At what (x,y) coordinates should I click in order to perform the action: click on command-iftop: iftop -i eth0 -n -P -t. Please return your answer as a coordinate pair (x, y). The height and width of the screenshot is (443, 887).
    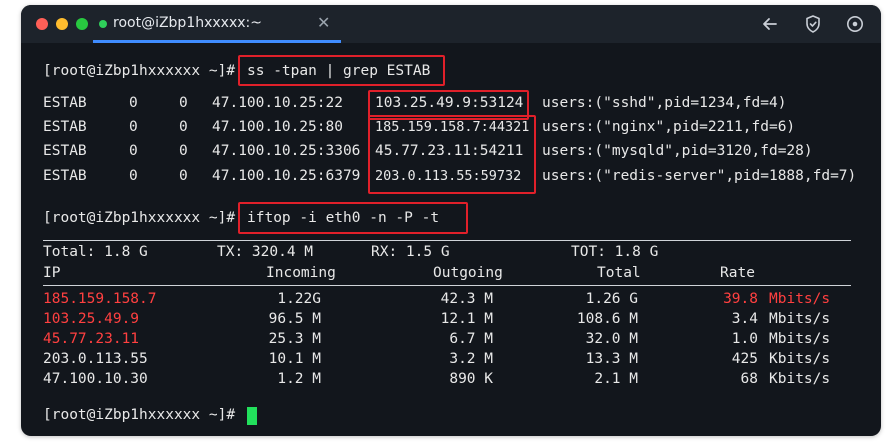
    Looking at the image, I should click on (343, 218).